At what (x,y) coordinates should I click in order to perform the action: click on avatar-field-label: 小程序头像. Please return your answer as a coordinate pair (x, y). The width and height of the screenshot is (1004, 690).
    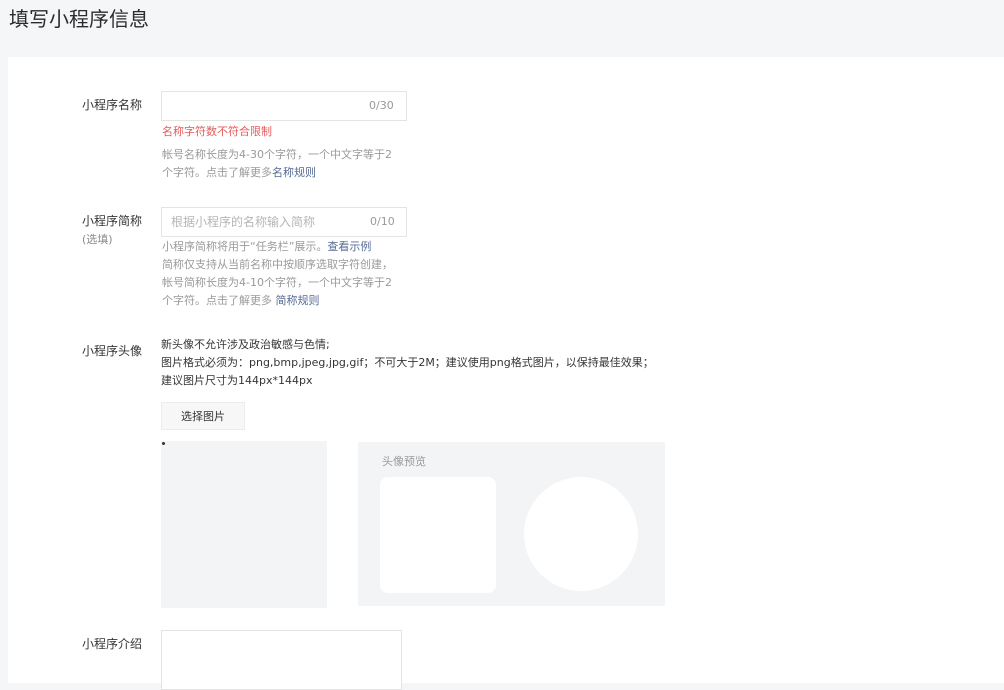
    Looking at the image, I should click on (112, 351).